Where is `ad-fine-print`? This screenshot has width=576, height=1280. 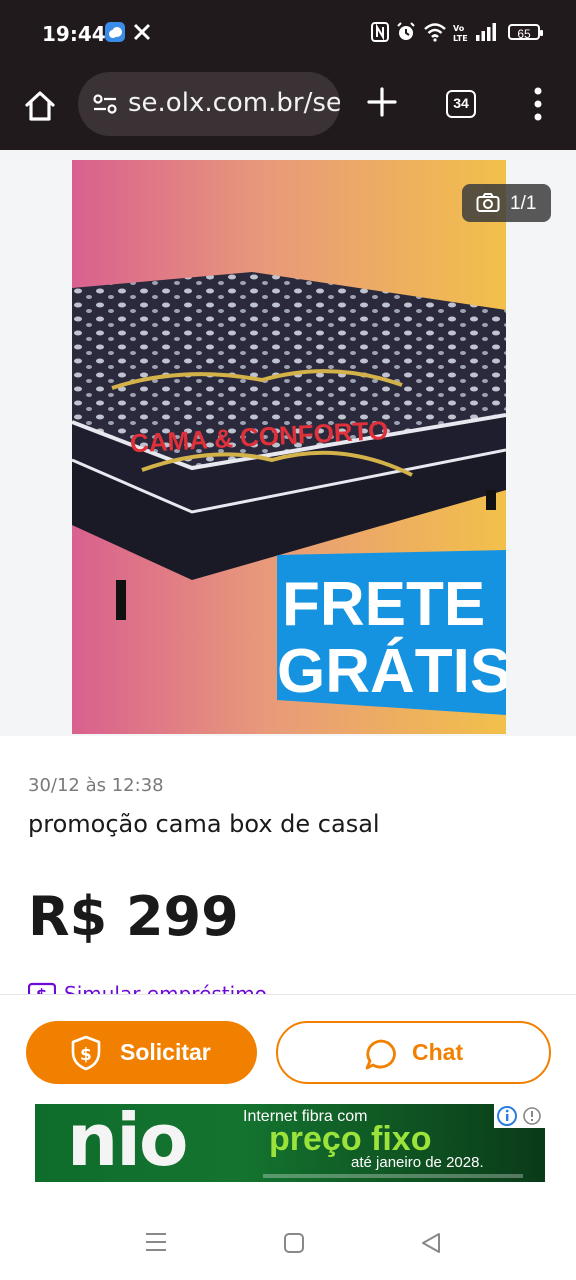
ad-fine-print is located at coordinates (393, 1176).